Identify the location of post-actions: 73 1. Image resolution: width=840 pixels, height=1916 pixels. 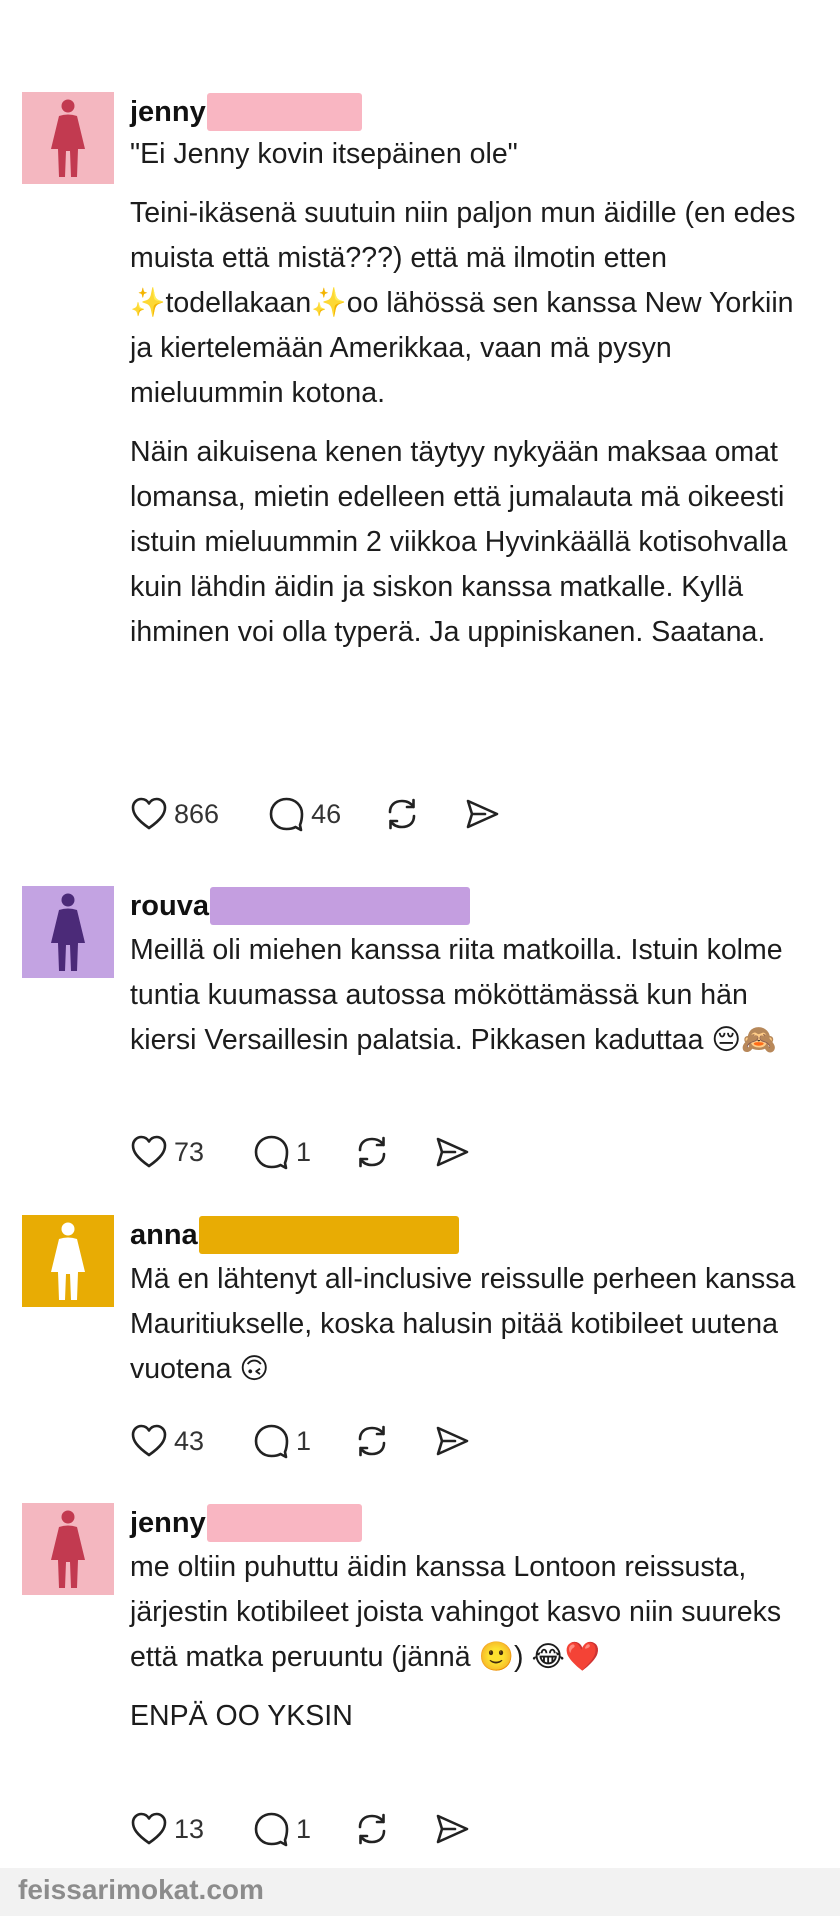
(300, 1152).